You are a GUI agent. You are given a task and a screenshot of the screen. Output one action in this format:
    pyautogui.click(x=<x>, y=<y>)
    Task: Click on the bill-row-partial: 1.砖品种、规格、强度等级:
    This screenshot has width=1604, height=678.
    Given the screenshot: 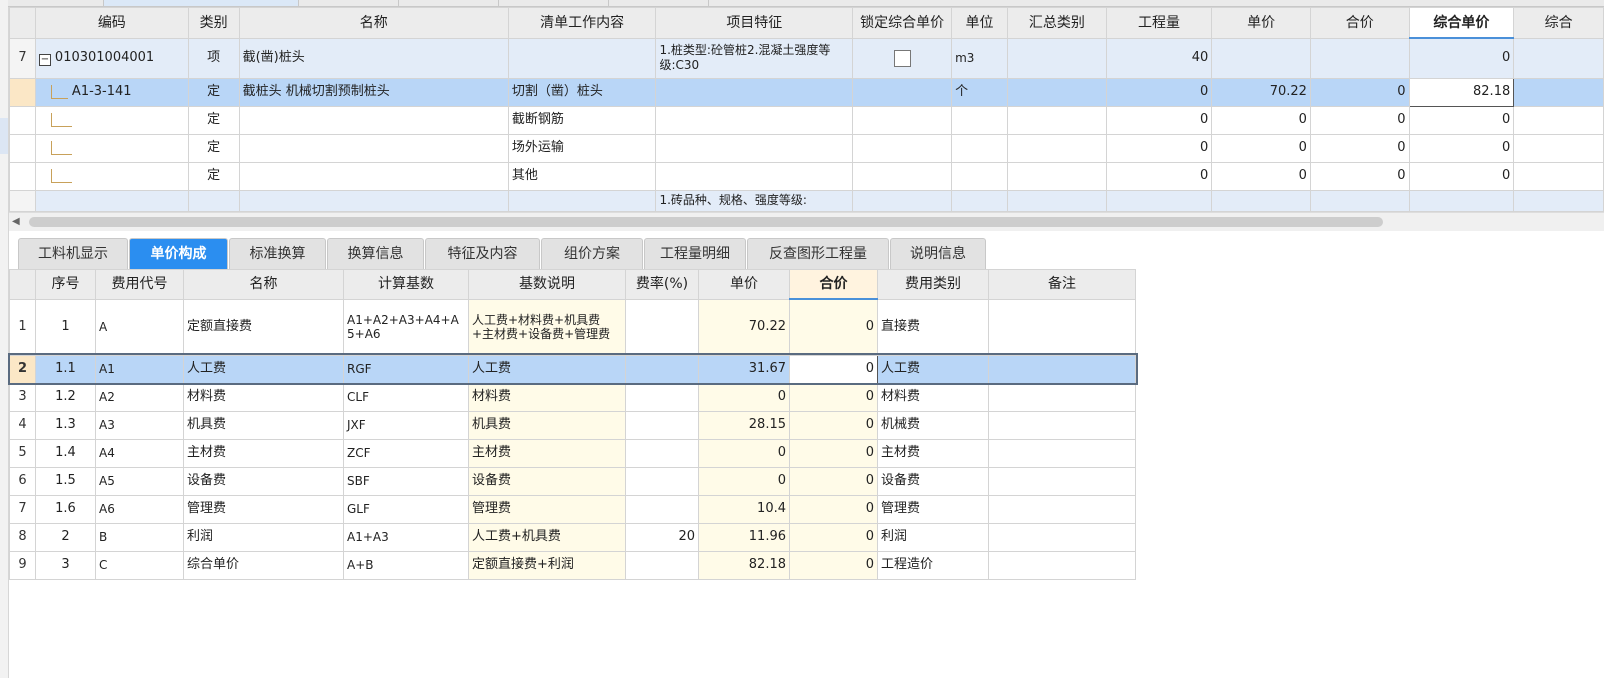 What is the action you would take?
    pyautogui.click(x=806, y=200)
    